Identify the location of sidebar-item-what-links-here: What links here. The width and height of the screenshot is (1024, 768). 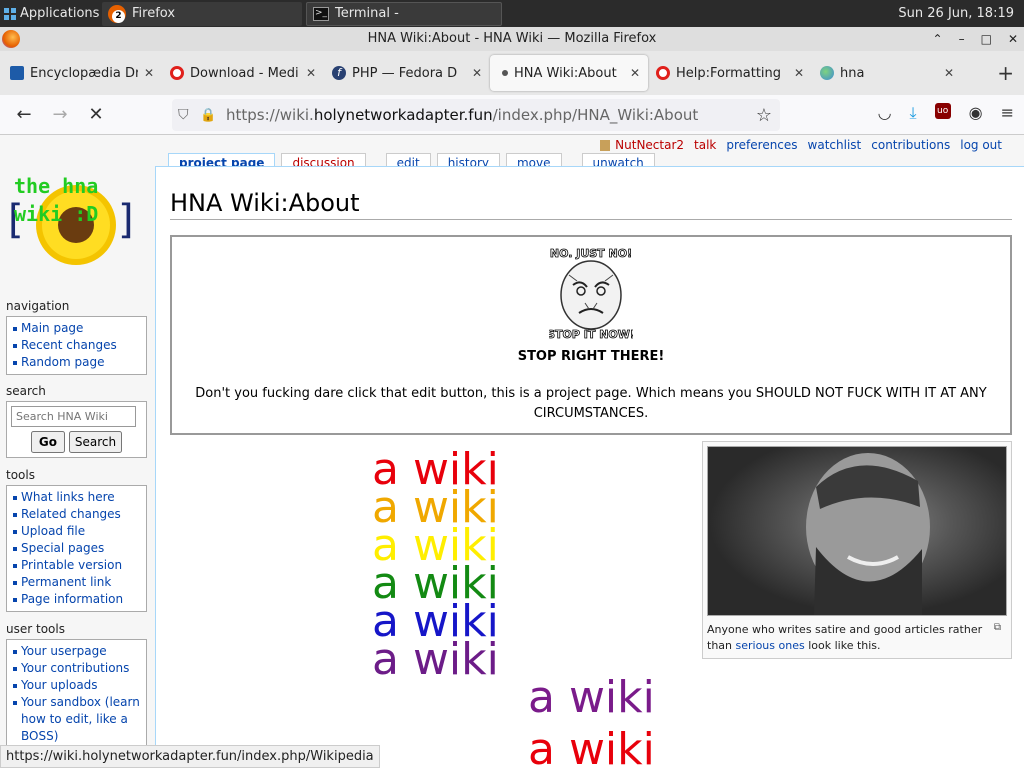
(76, 497).